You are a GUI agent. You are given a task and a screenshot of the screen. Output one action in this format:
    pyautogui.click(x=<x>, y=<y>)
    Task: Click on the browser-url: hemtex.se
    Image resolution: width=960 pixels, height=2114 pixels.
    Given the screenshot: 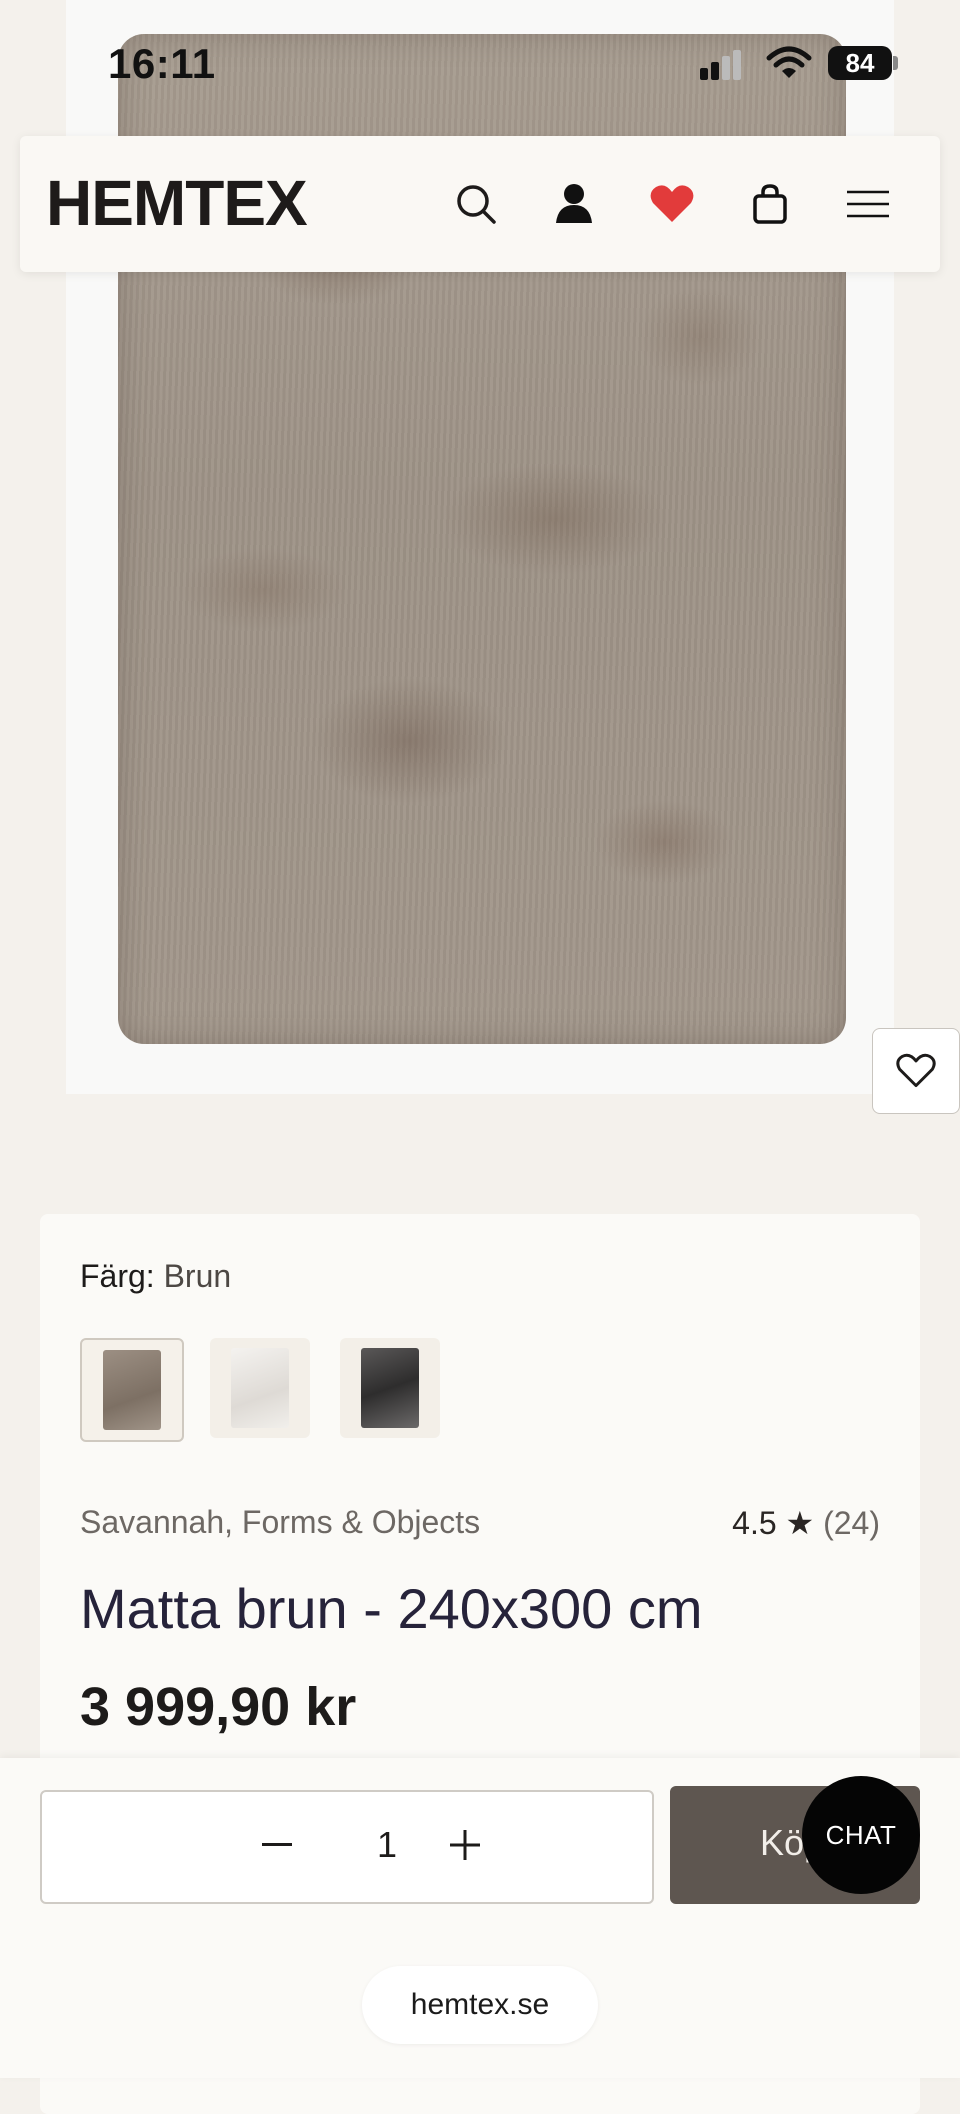 What is the action you would take?
    pyautogui.click(x=480, y=2005)
    